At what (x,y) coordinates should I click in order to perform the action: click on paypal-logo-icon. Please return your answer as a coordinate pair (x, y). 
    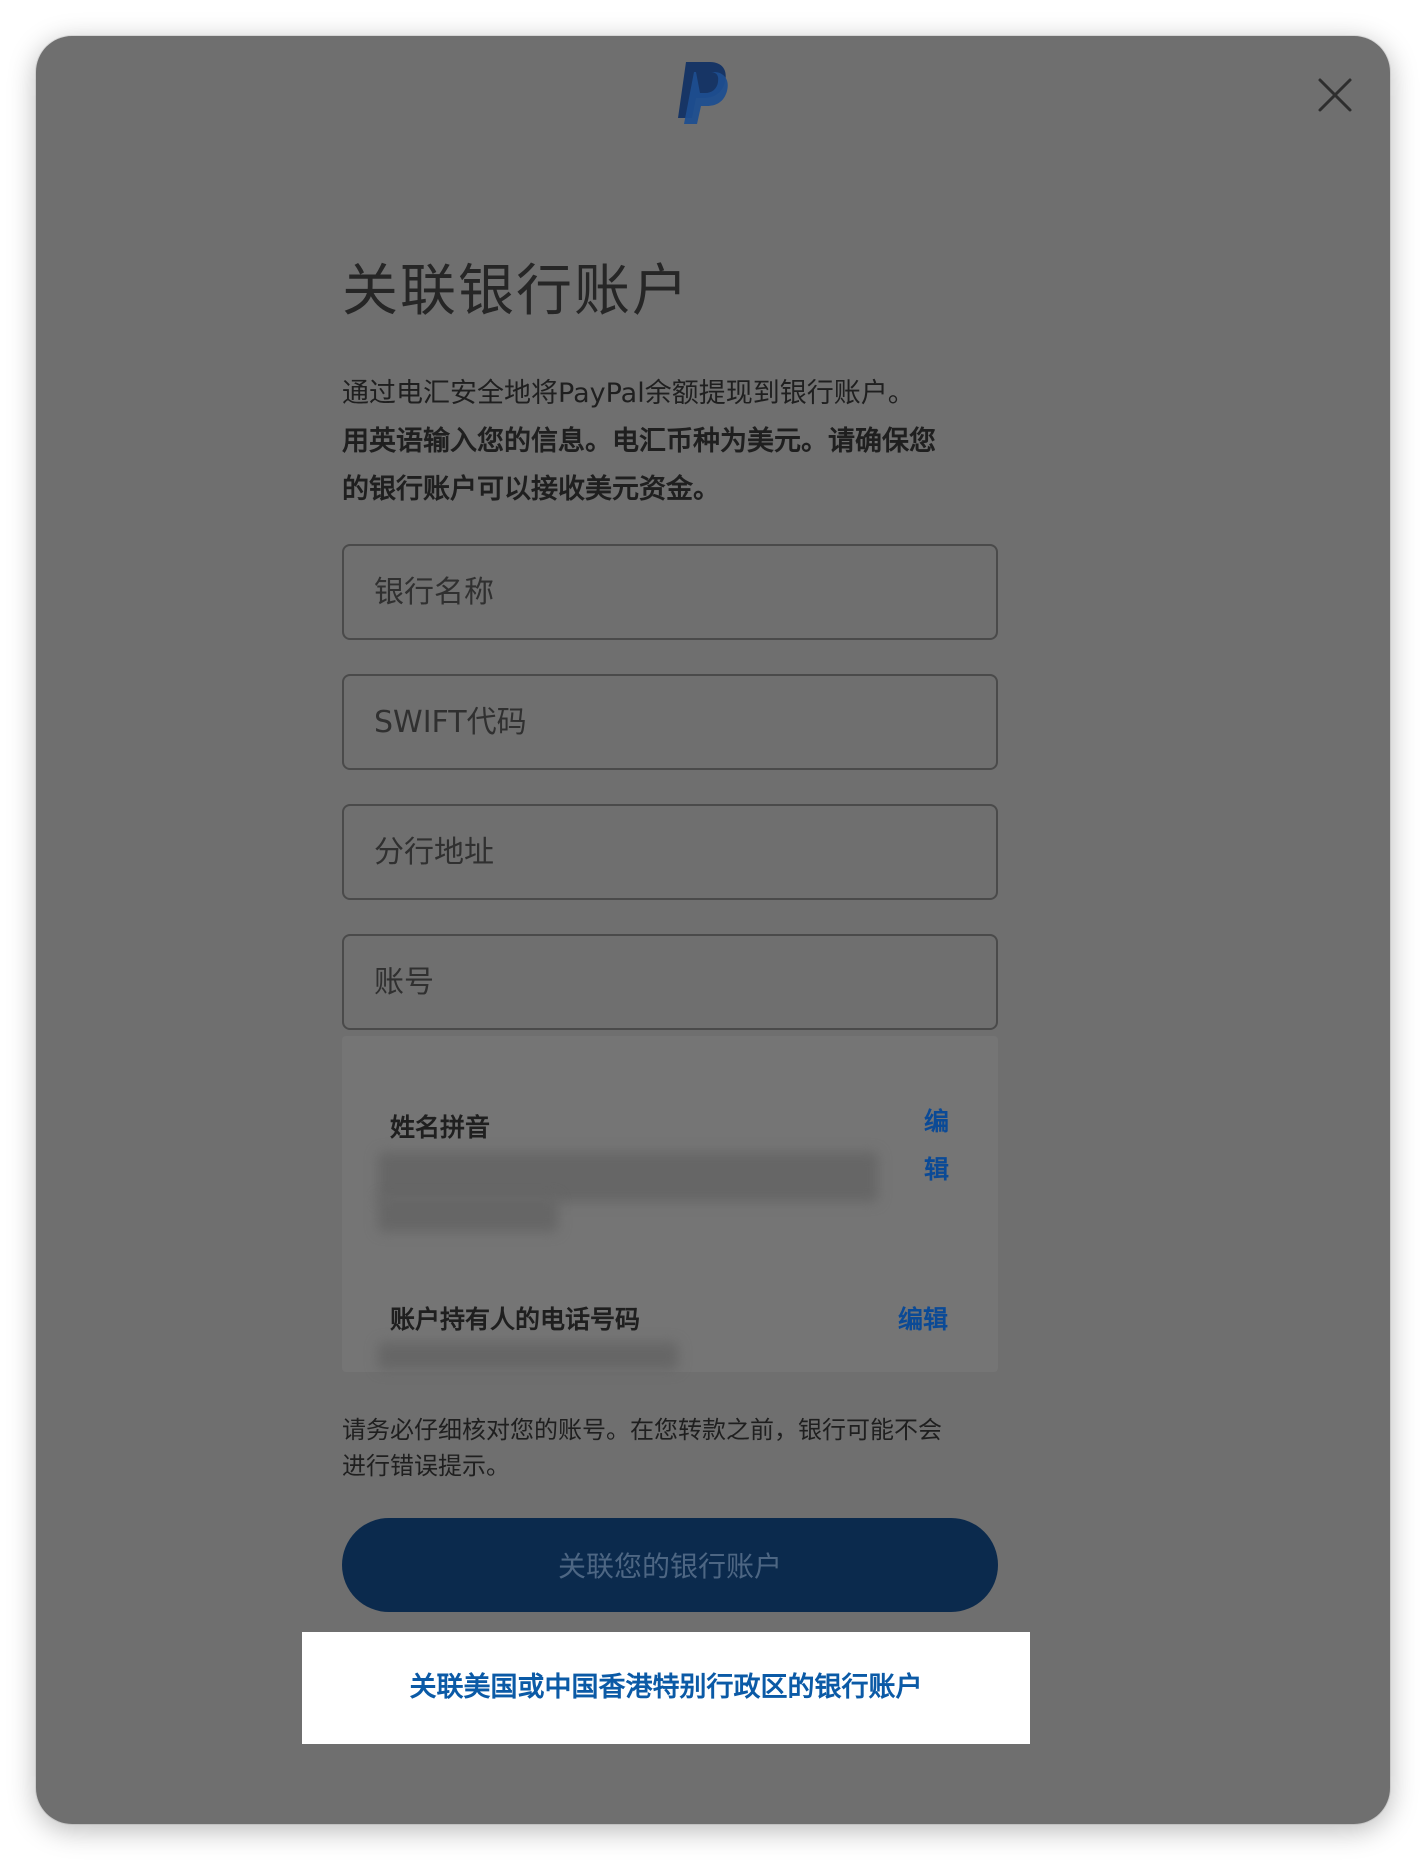
    Looking at the image, I should click on (703, 93).